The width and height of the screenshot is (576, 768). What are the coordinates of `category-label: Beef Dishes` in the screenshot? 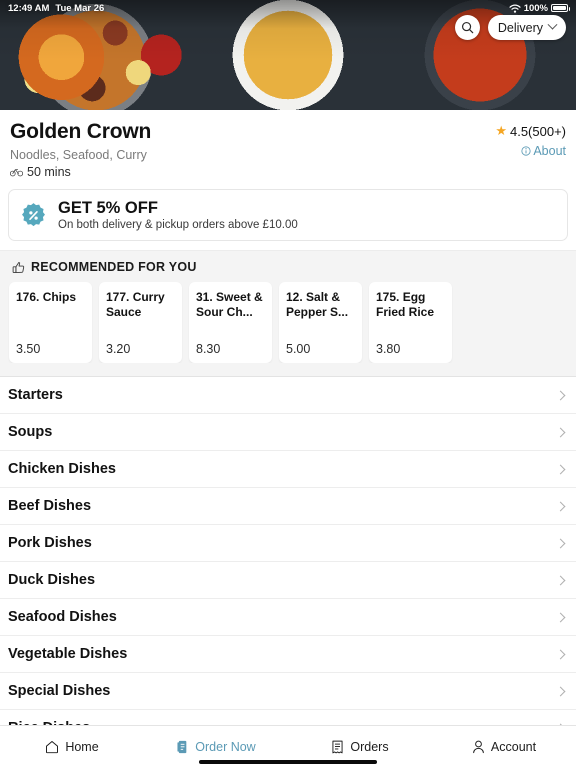 It's located at (50, 506).